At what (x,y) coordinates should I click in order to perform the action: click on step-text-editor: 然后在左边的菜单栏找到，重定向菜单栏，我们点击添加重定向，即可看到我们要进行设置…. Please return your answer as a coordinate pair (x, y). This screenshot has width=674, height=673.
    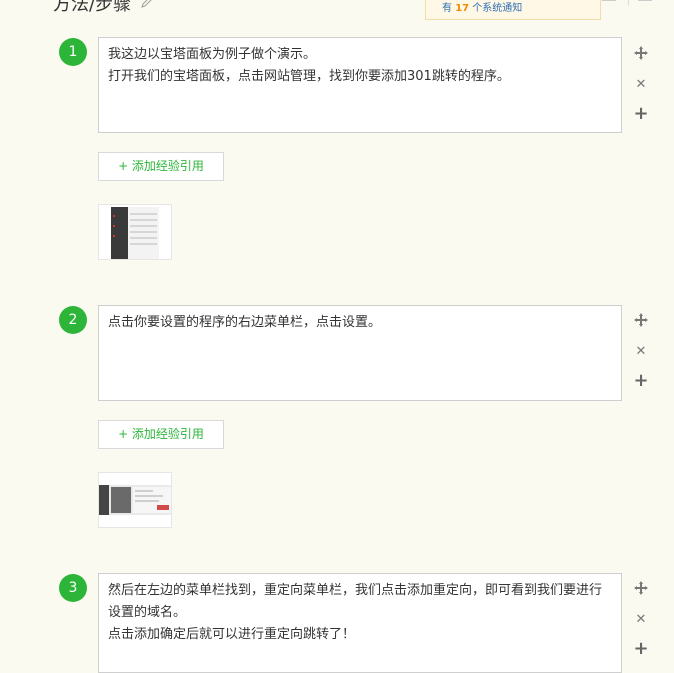
    Looking at the image, I should click on (360, 623).